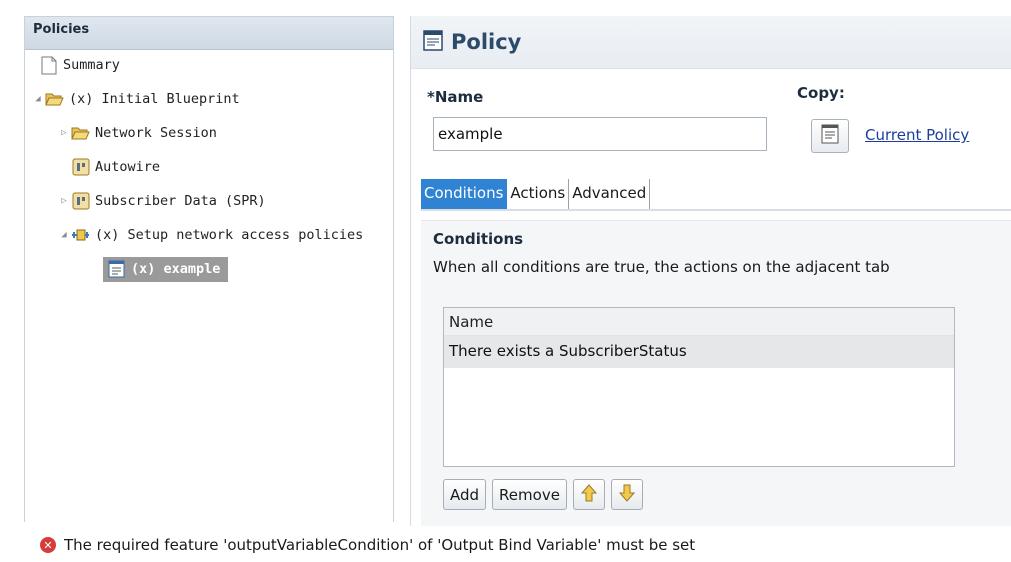 The height and width of the screenshot is (562, 1011). I want to click on tree-item-setup-network-access-policies: ◢ (x) Setup network access policies, so click(211, 235).